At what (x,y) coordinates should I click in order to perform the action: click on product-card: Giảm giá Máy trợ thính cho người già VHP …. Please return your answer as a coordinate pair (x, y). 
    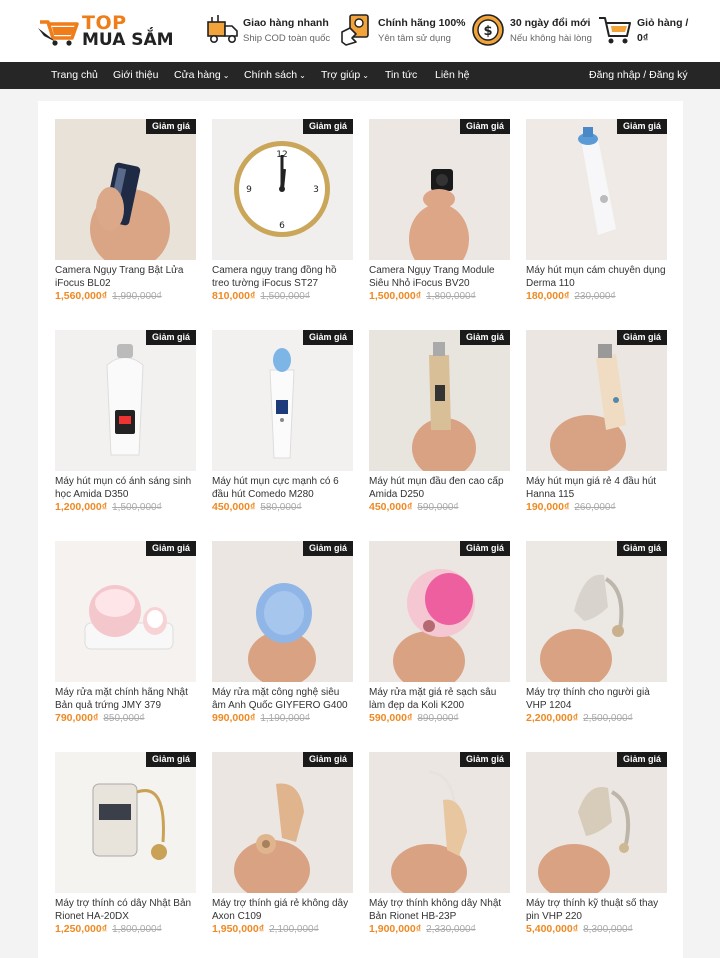
    Looking at the image, I should click on (596, 638).